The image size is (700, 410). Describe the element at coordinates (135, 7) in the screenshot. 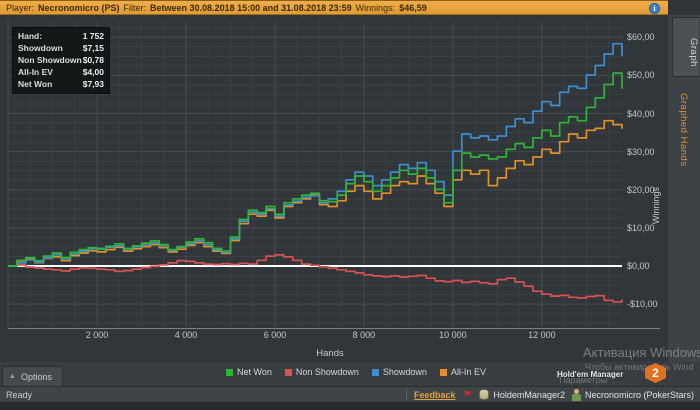

I see `filter-label: Filter:` at that location.